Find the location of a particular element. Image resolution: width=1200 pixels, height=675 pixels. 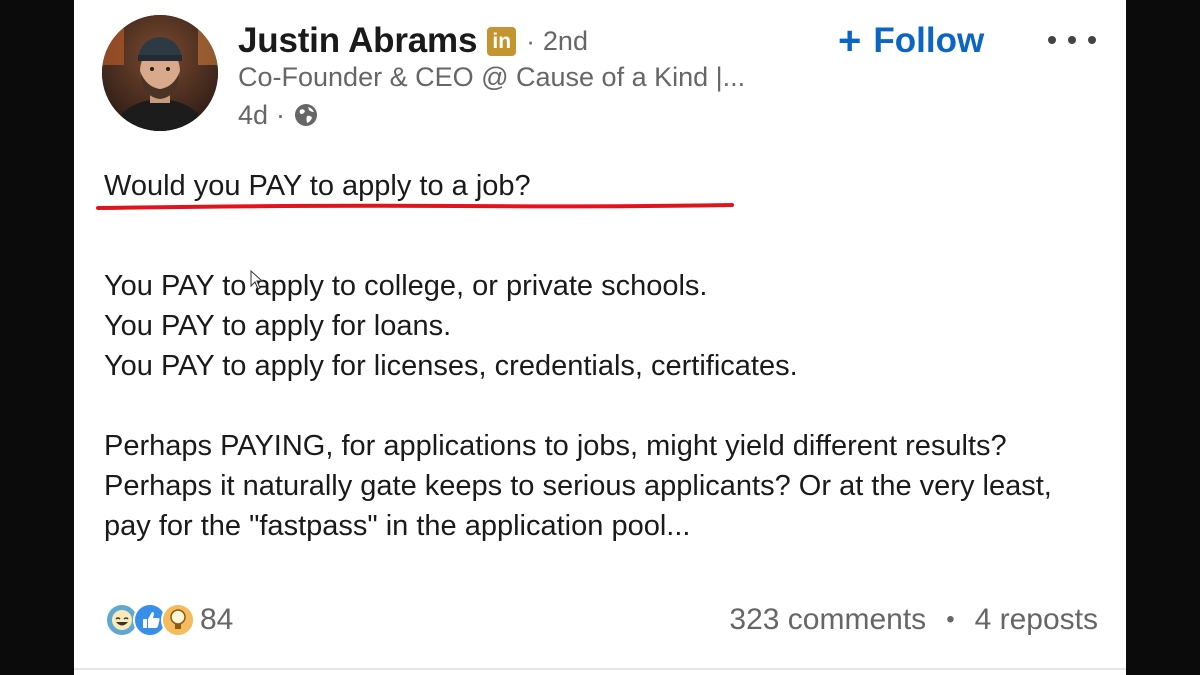

author-avatar is located at coordinates (160, 73).